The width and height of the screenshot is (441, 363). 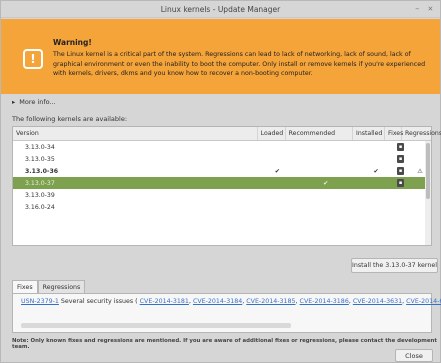 What do you see at coordinates (164, 301) in the screenshot?
I see `cve-link: CVE-2014-3181` at bounding box center [164, 301].